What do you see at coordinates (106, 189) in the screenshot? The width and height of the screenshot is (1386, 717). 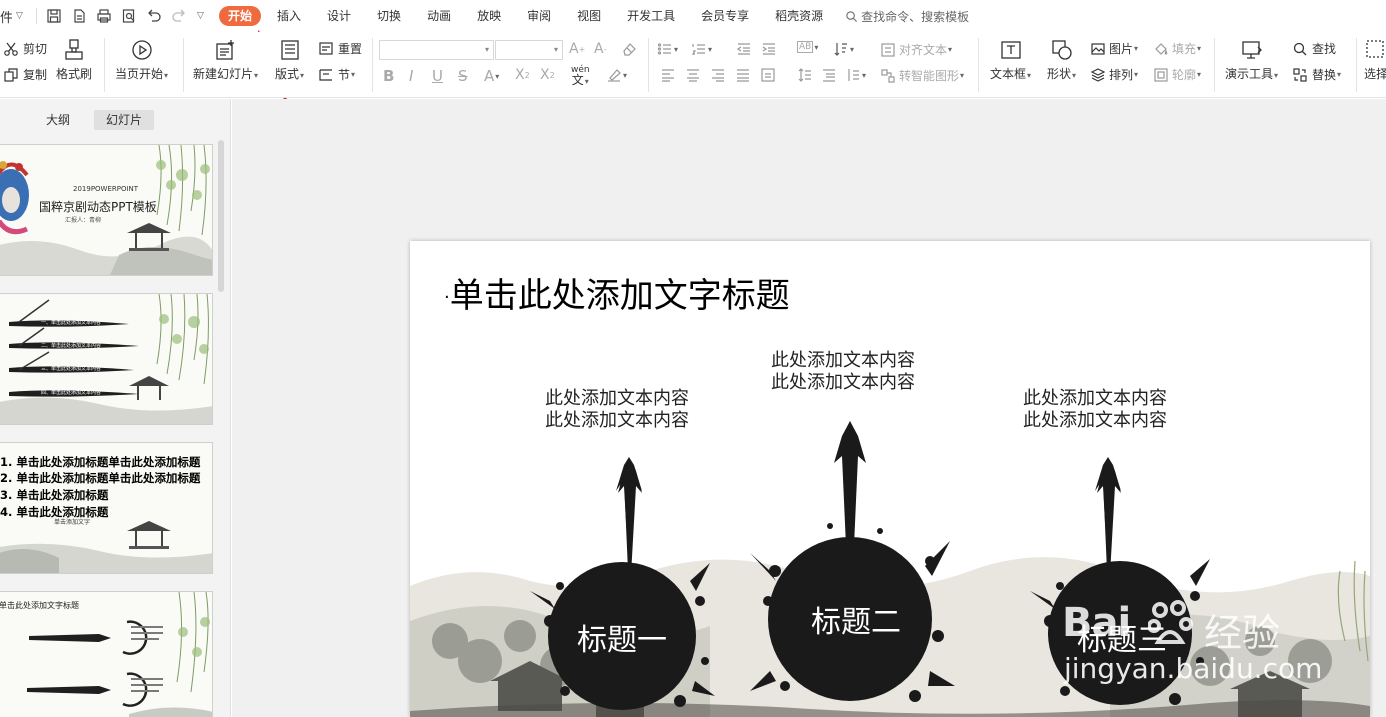 I see `thumb1-subtitle: 2019POWERPOINT` at bounding box center [106, 189].